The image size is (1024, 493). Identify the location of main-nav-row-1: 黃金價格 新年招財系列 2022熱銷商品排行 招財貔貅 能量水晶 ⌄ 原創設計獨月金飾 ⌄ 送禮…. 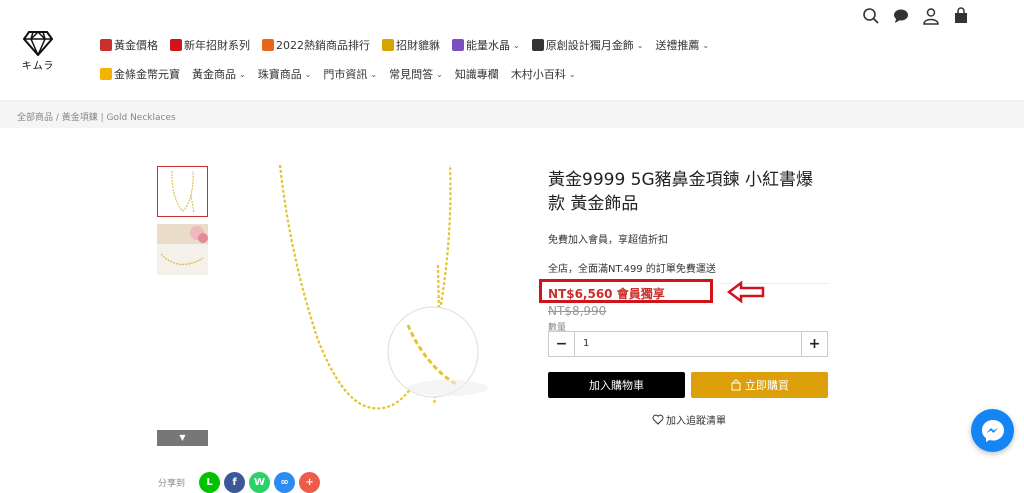
(410, 45).